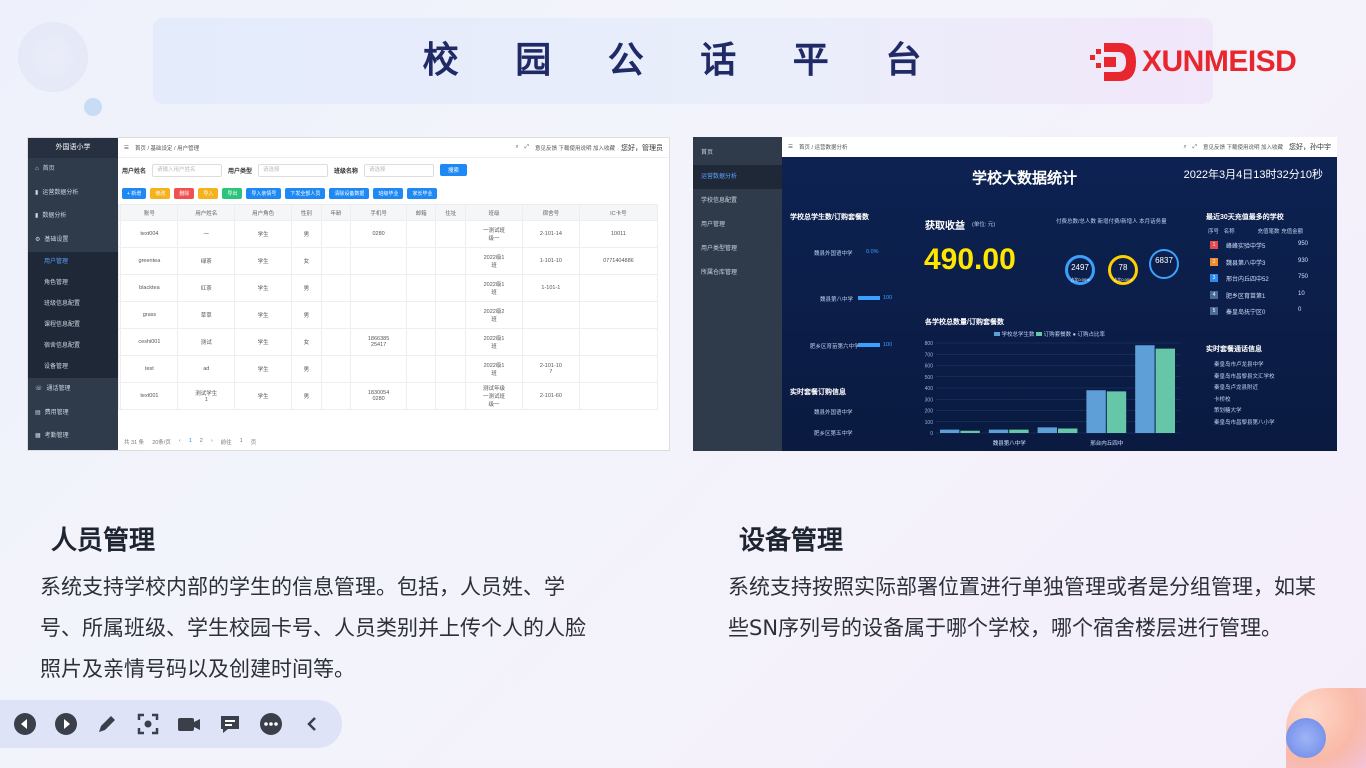  I want to click on page-2: 2, so click(201, 442).